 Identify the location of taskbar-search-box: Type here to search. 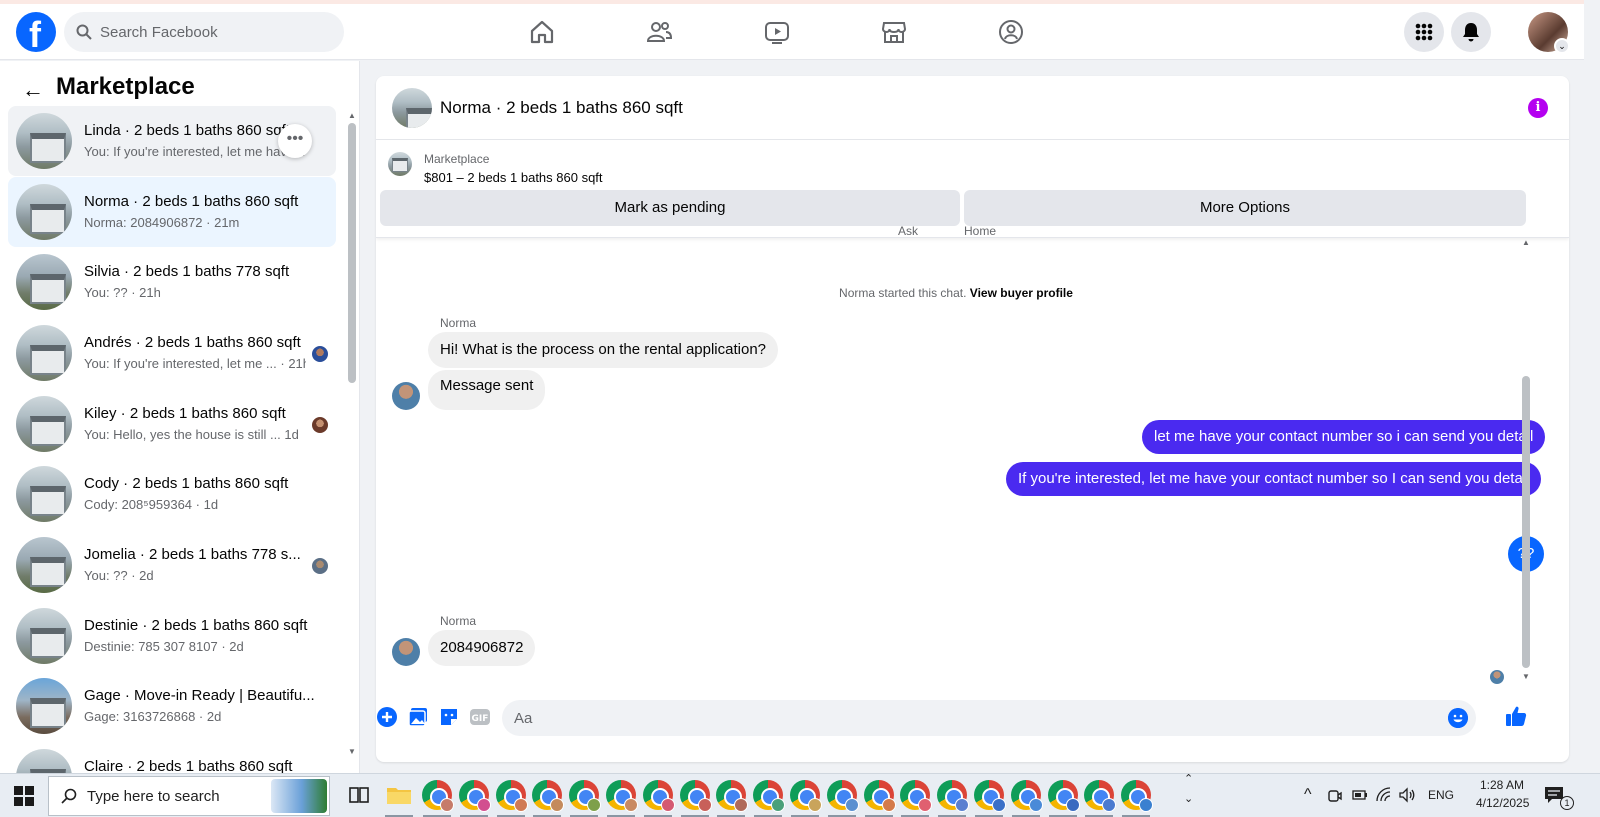
(189, 796).